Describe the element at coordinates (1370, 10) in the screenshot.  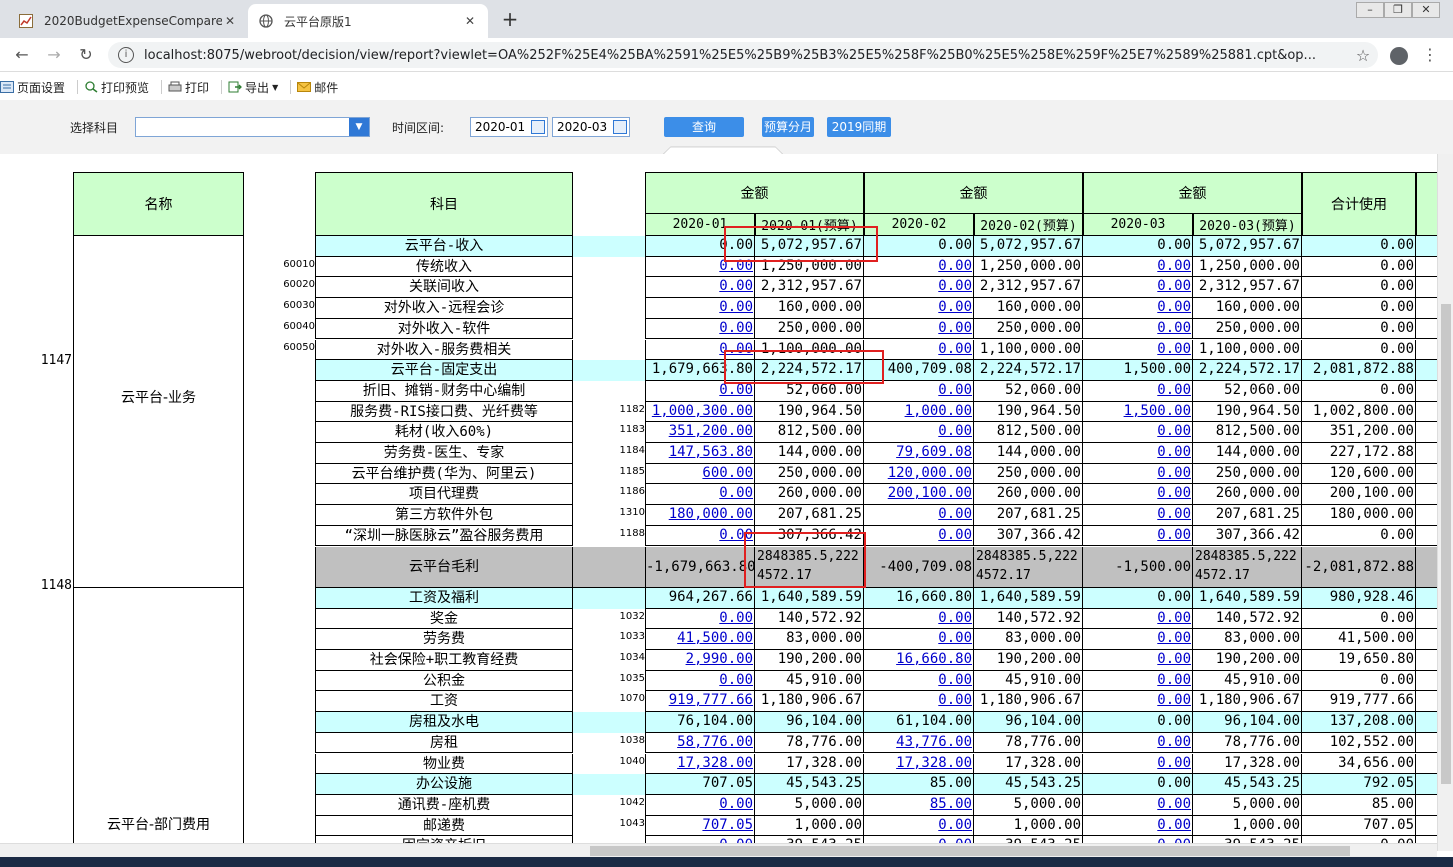
I see `minimize-window-button: –` at that location.